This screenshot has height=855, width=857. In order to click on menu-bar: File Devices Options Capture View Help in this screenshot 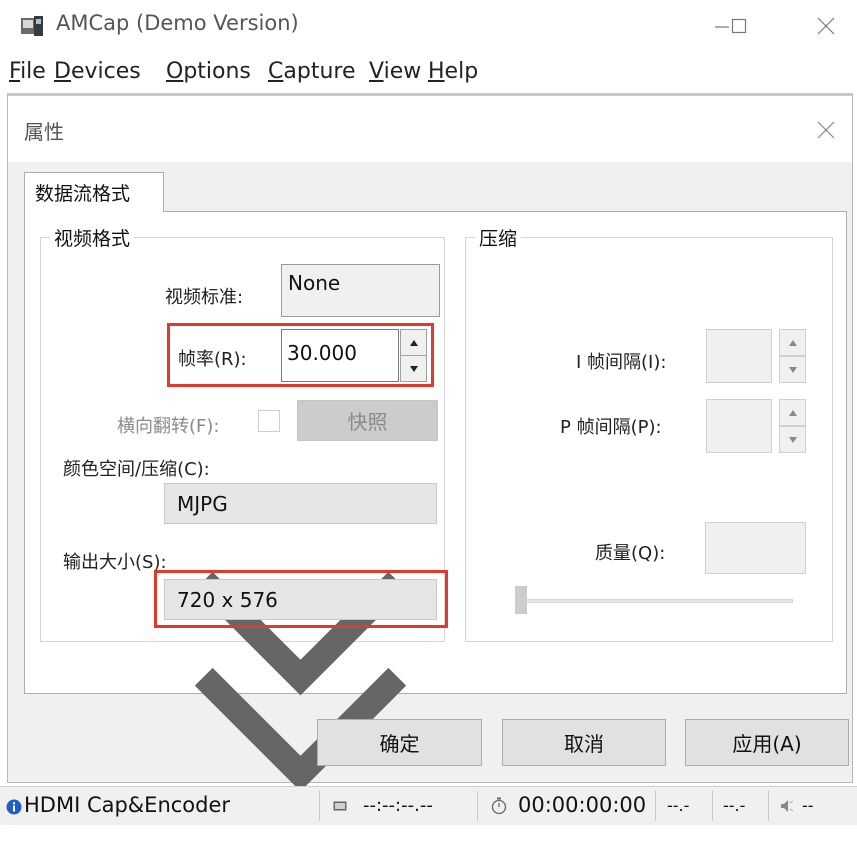, I will do `click(428, 73)`.